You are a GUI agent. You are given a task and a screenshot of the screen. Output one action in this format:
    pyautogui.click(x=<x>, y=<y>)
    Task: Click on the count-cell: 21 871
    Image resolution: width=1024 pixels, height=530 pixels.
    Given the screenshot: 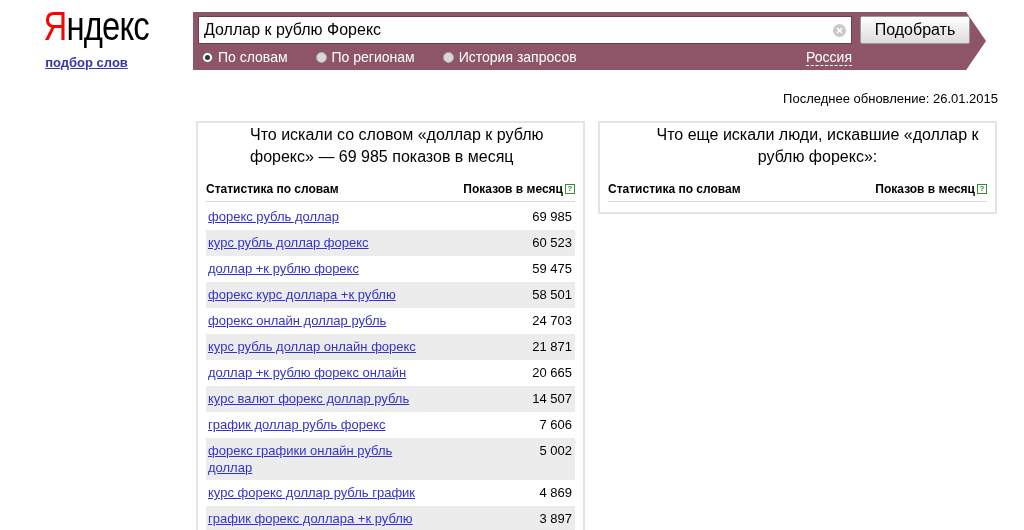 What is the action you would take?
    pyautogui.click(x=552, y=346)
    